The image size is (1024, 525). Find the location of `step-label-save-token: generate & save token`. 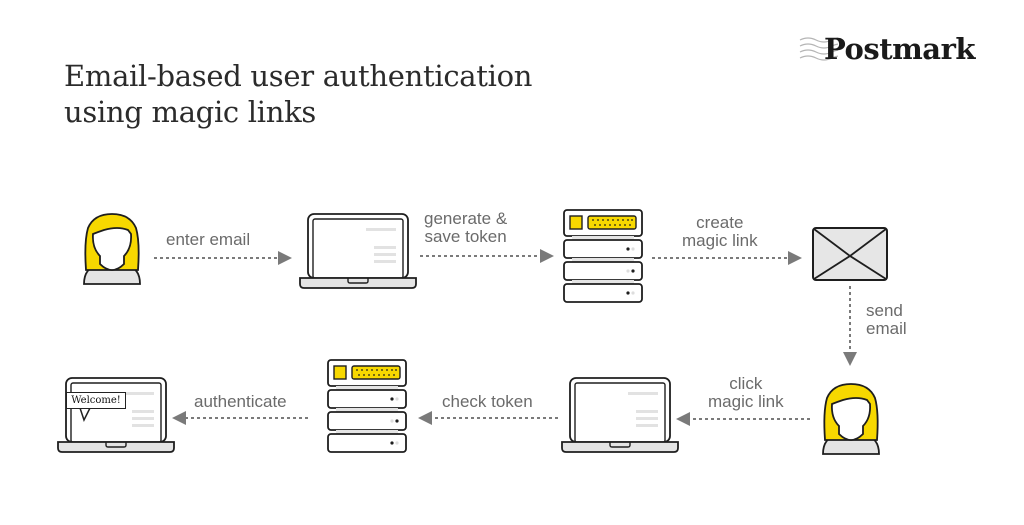

step-label-save-token: generate & save token is located at coordinates (466, 227).